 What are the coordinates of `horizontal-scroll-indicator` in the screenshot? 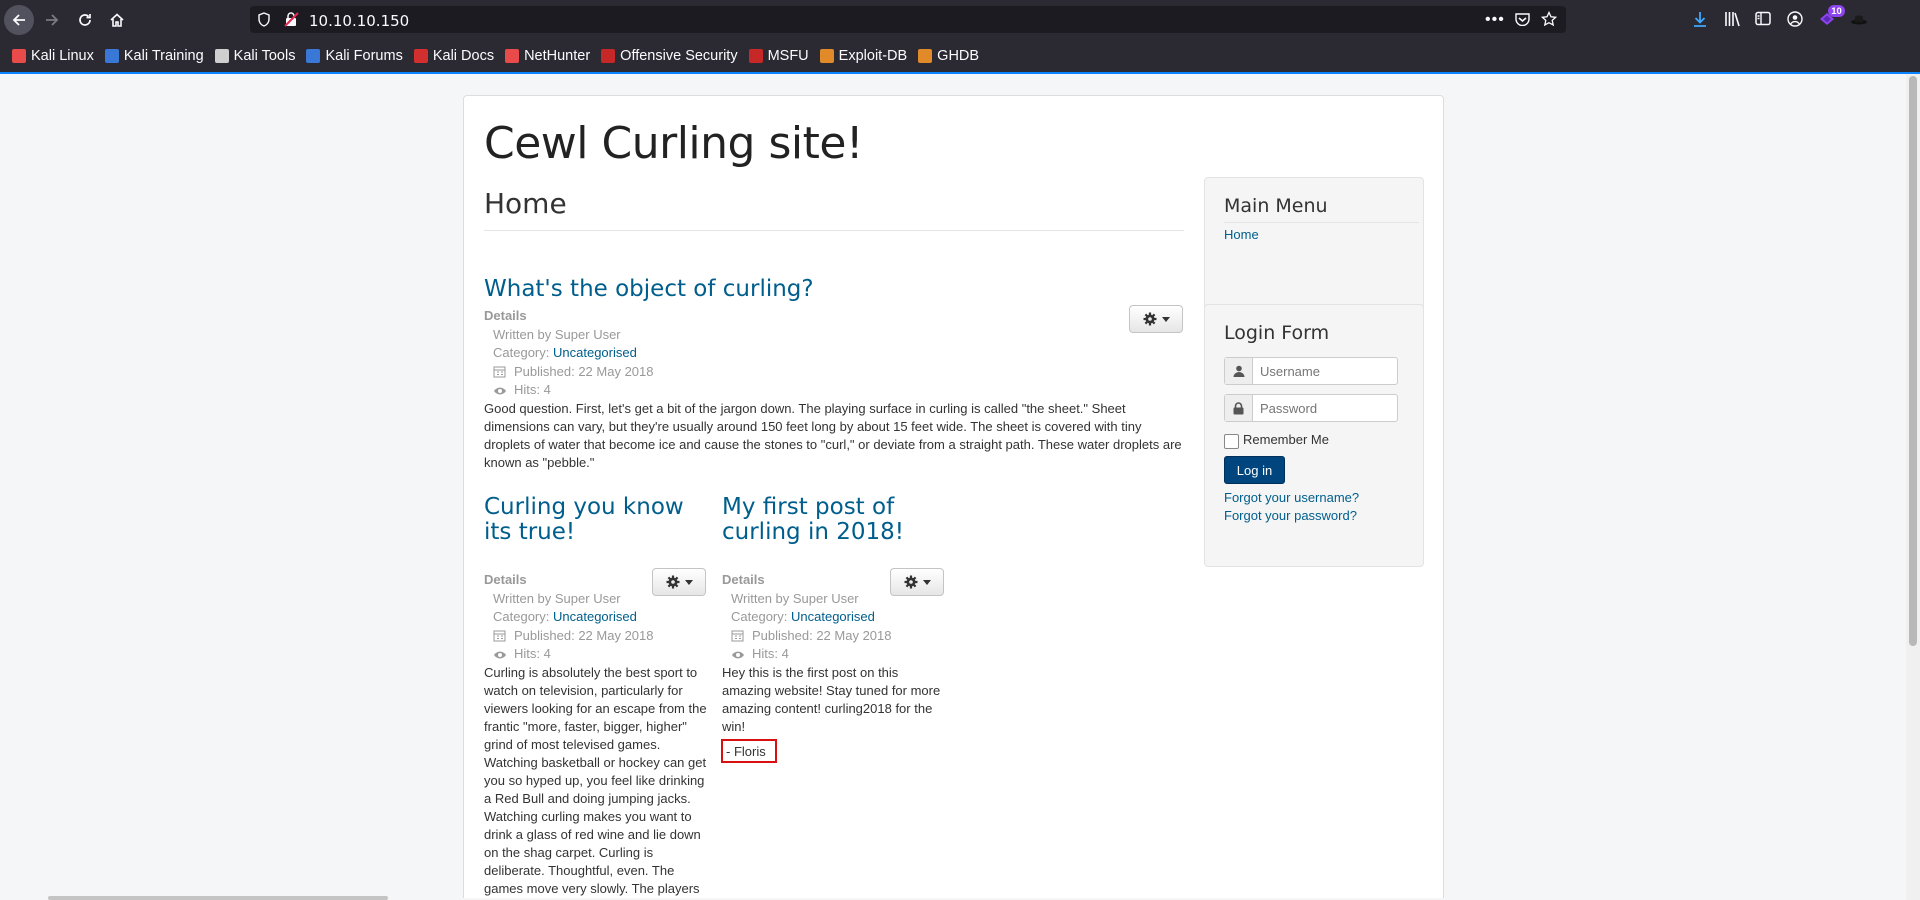 It's located at (218, 898).